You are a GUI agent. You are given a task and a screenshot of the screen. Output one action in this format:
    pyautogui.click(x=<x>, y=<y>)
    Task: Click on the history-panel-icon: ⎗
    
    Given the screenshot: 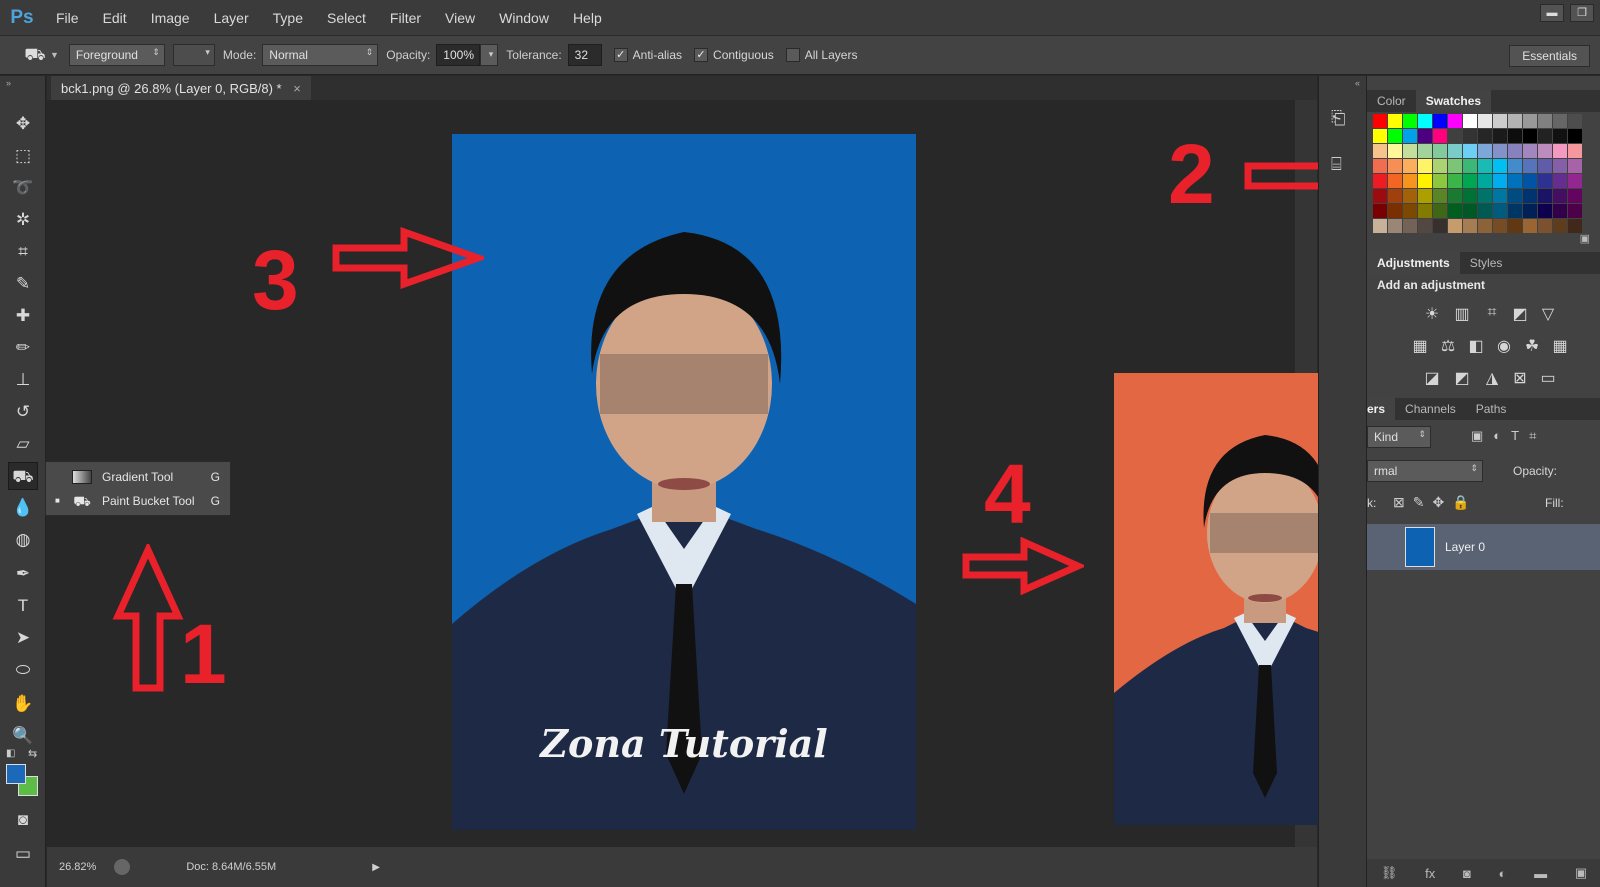 What is the action you would take?
    pyautogui.click(x=1338, y=118)
    